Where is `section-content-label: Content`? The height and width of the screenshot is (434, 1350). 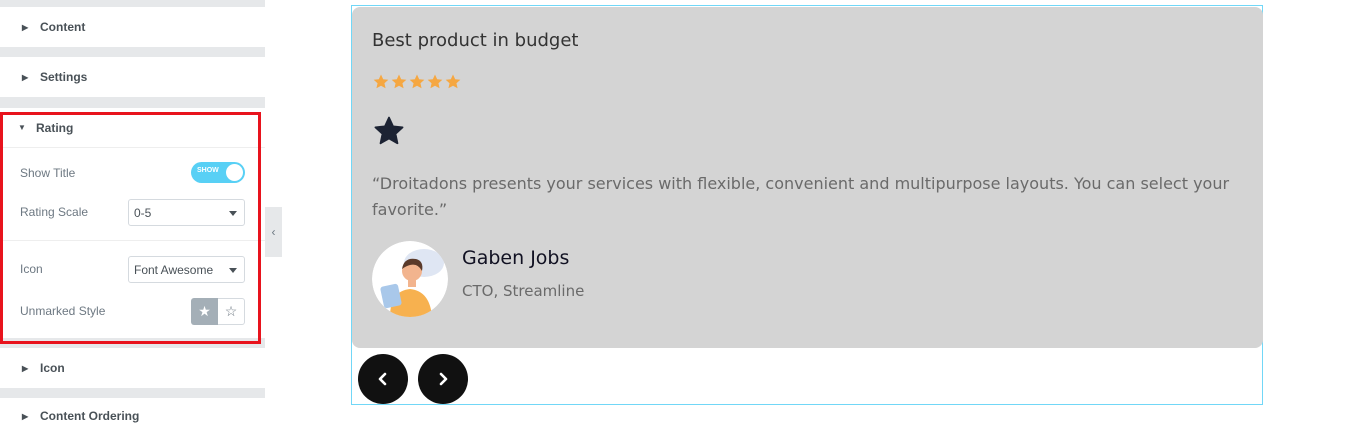
section-content-label: Content is located at coordinates (63, 27).